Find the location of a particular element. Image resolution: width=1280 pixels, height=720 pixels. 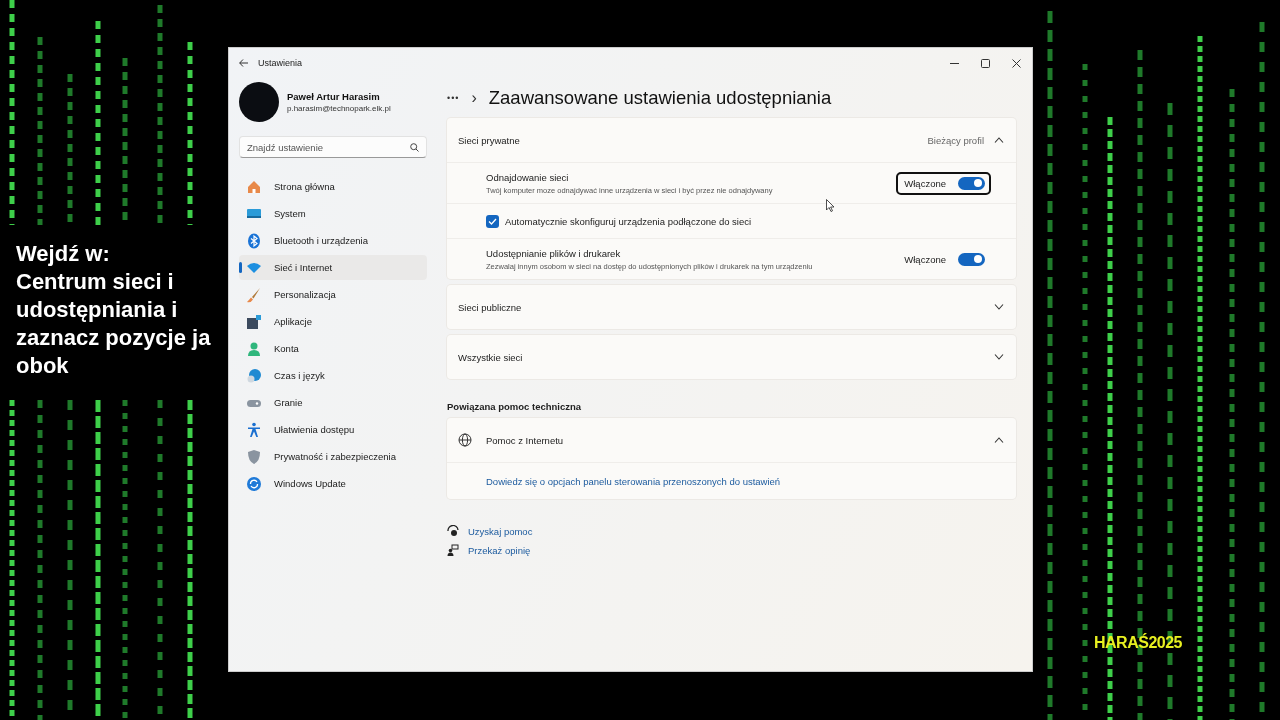

avatar is located at coordinates (259, 102).